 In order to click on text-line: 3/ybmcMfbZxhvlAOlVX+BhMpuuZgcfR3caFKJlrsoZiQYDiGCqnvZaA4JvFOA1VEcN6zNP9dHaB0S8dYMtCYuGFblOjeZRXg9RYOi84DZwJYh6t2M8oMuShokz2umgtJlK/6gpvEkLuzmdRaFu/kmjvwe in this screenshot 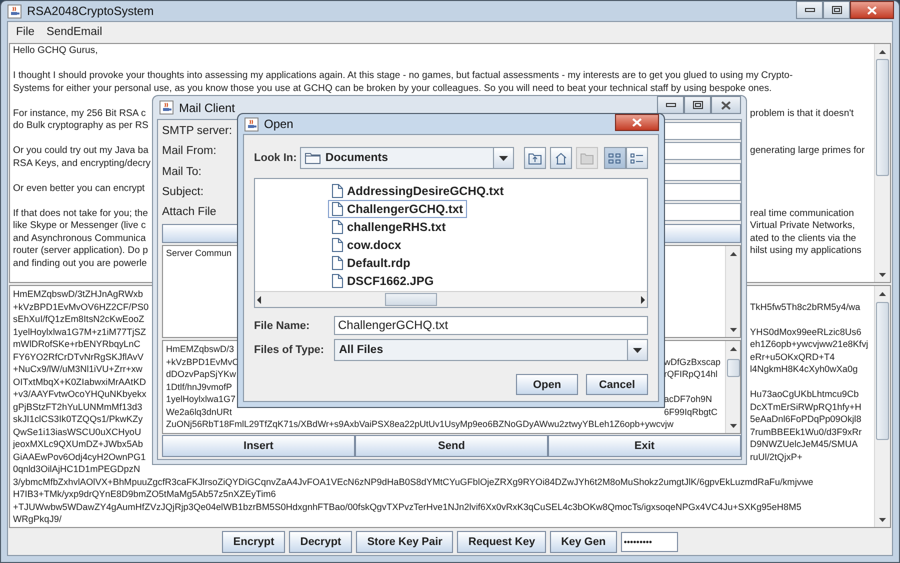, I will do `click(413, 482)`.